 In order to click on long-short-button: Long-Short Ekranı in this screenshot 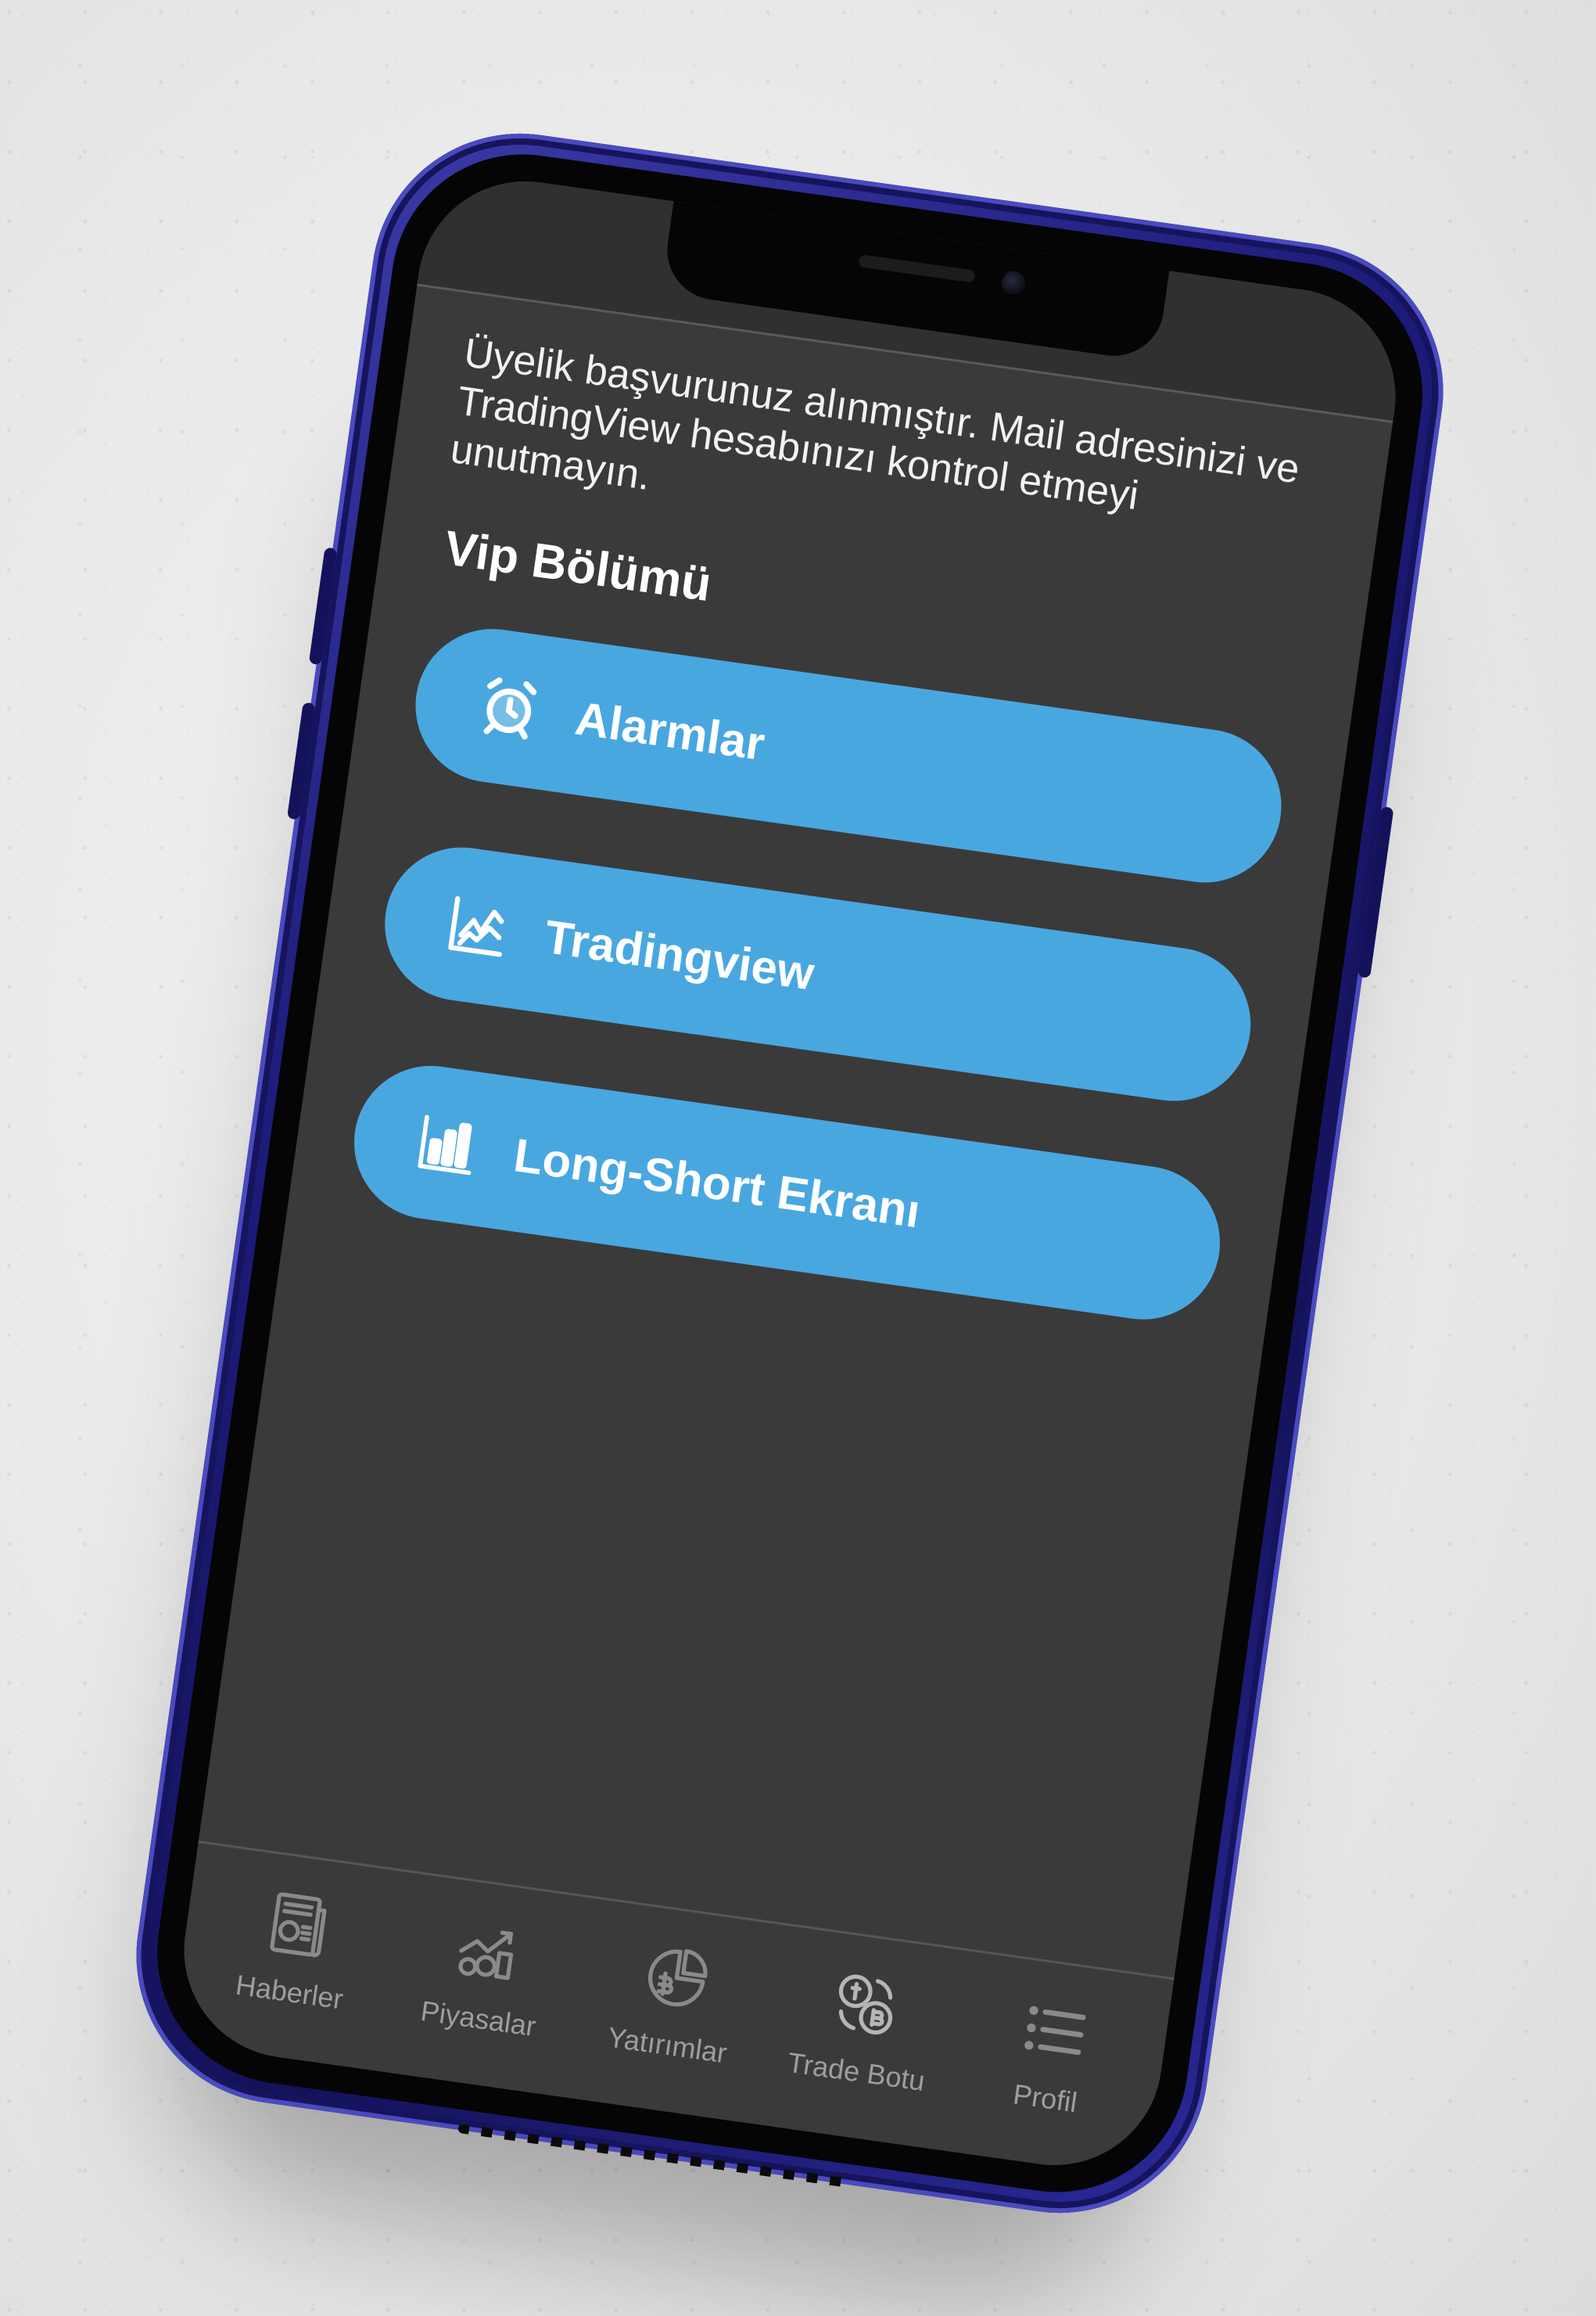, I will do `click(787, 1193)`.